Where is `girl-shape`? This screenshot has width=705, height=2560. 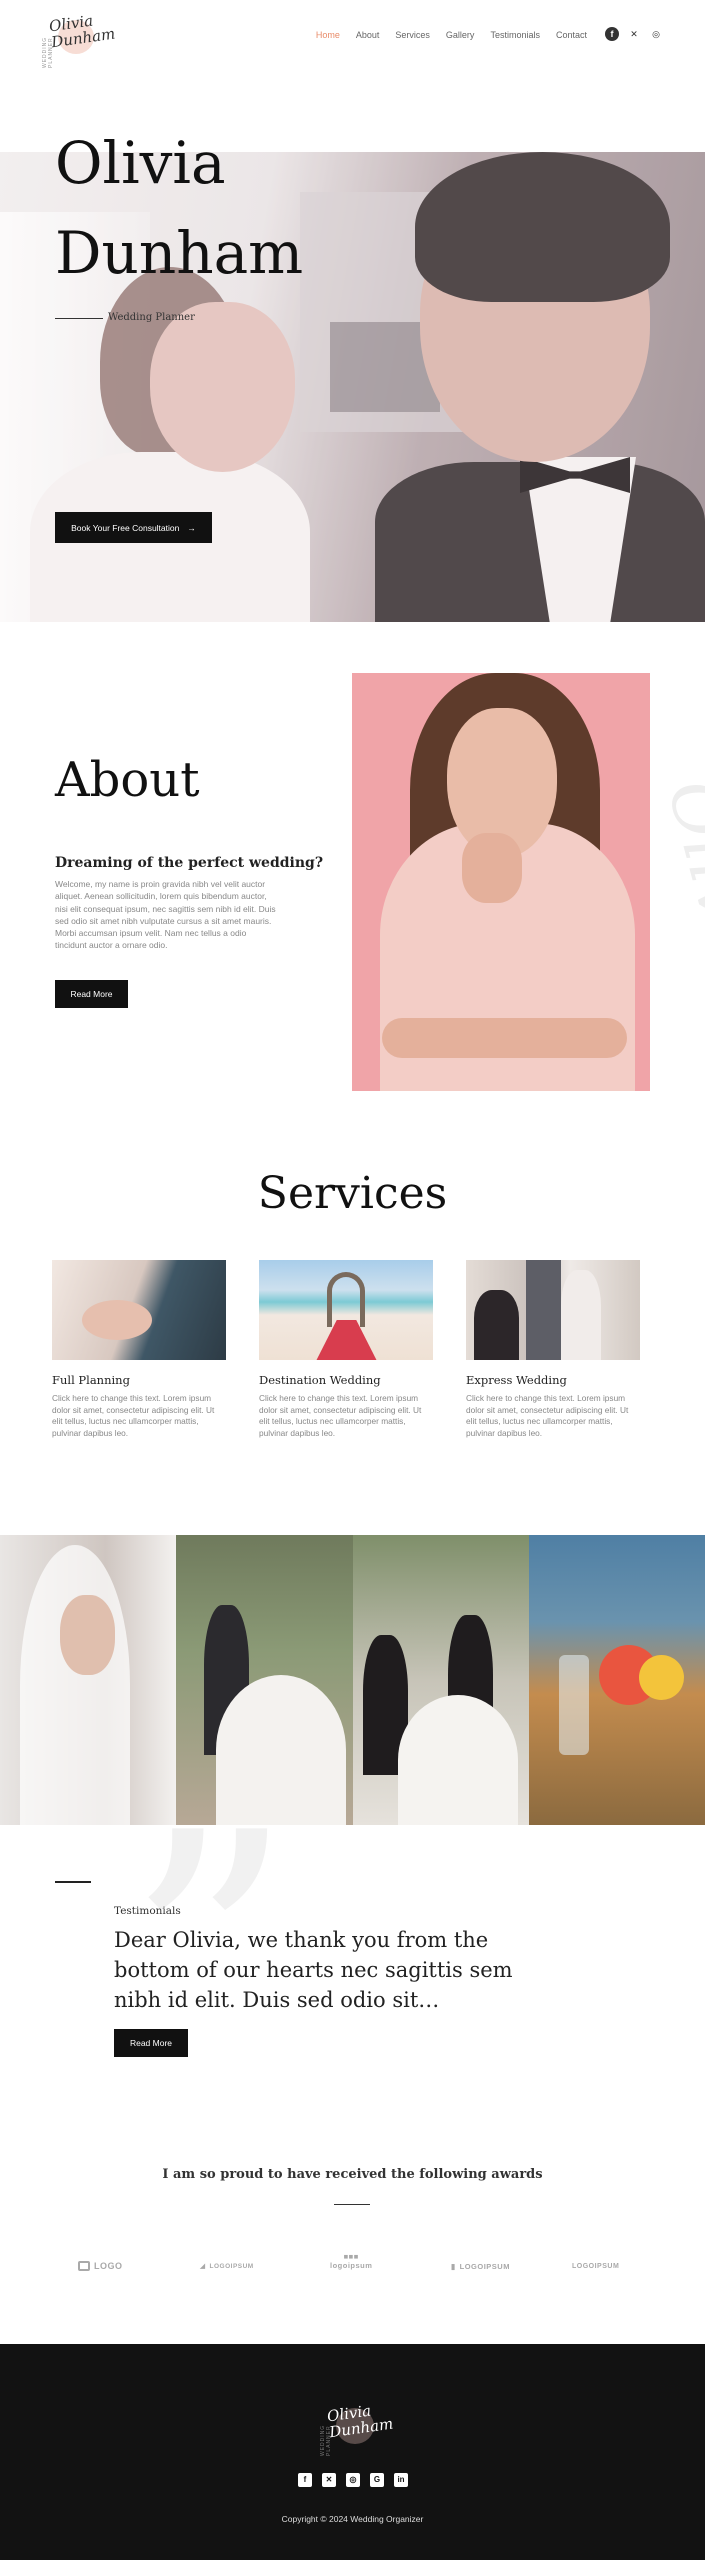 girl-shape is located at coordinates (457, 1760).